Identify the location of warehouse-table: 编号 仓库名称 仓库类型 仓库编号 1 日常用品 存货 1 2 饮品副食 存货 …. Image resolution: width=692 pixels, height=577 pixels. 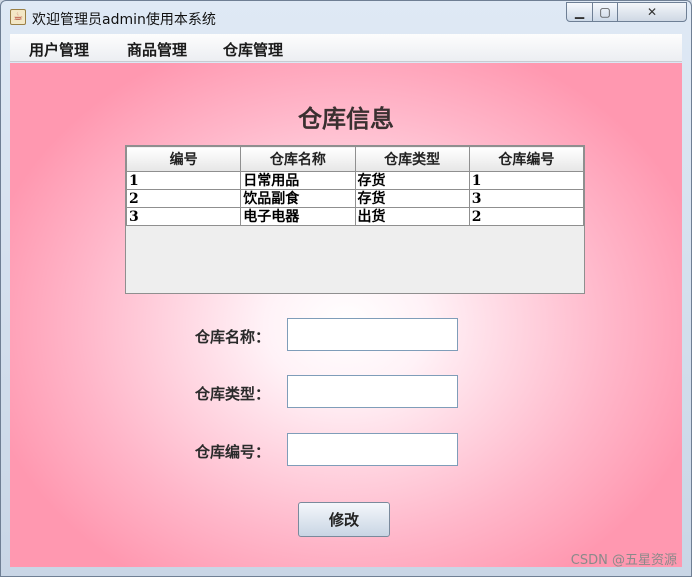
(355, 186).